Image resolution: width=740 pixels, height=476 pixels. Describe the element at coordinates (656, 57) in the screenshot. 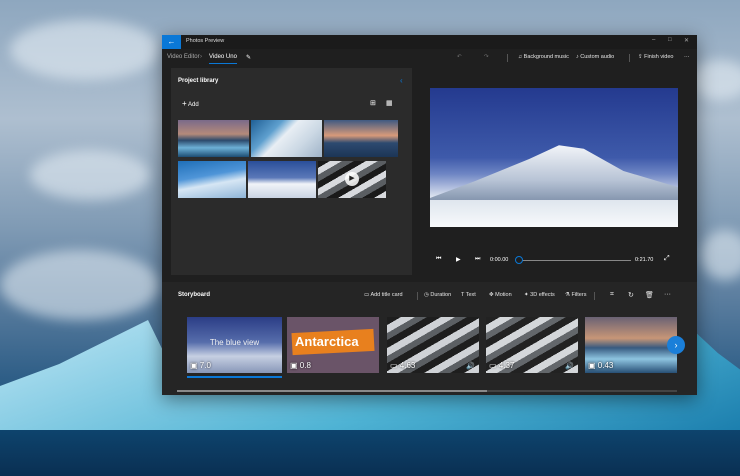

I see `finish-video-button: ⇪ Finish video` at that location.